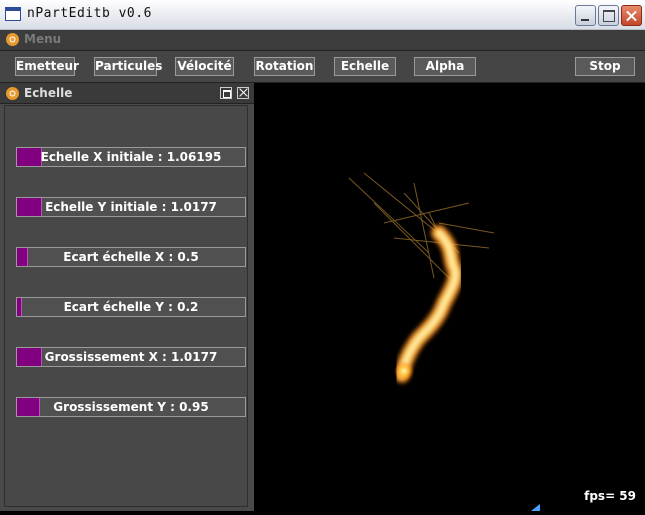 This screenshot has width=645, height=515. Describe the element at coordinates (421, 228) in the screenshot. I see `particle-streaks` at that location.